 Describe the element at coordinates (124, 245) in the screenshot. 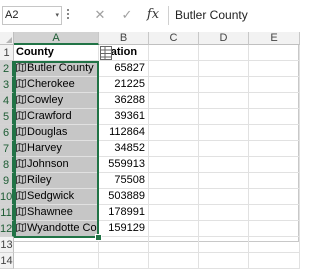

I see `cell-b13` at that location.